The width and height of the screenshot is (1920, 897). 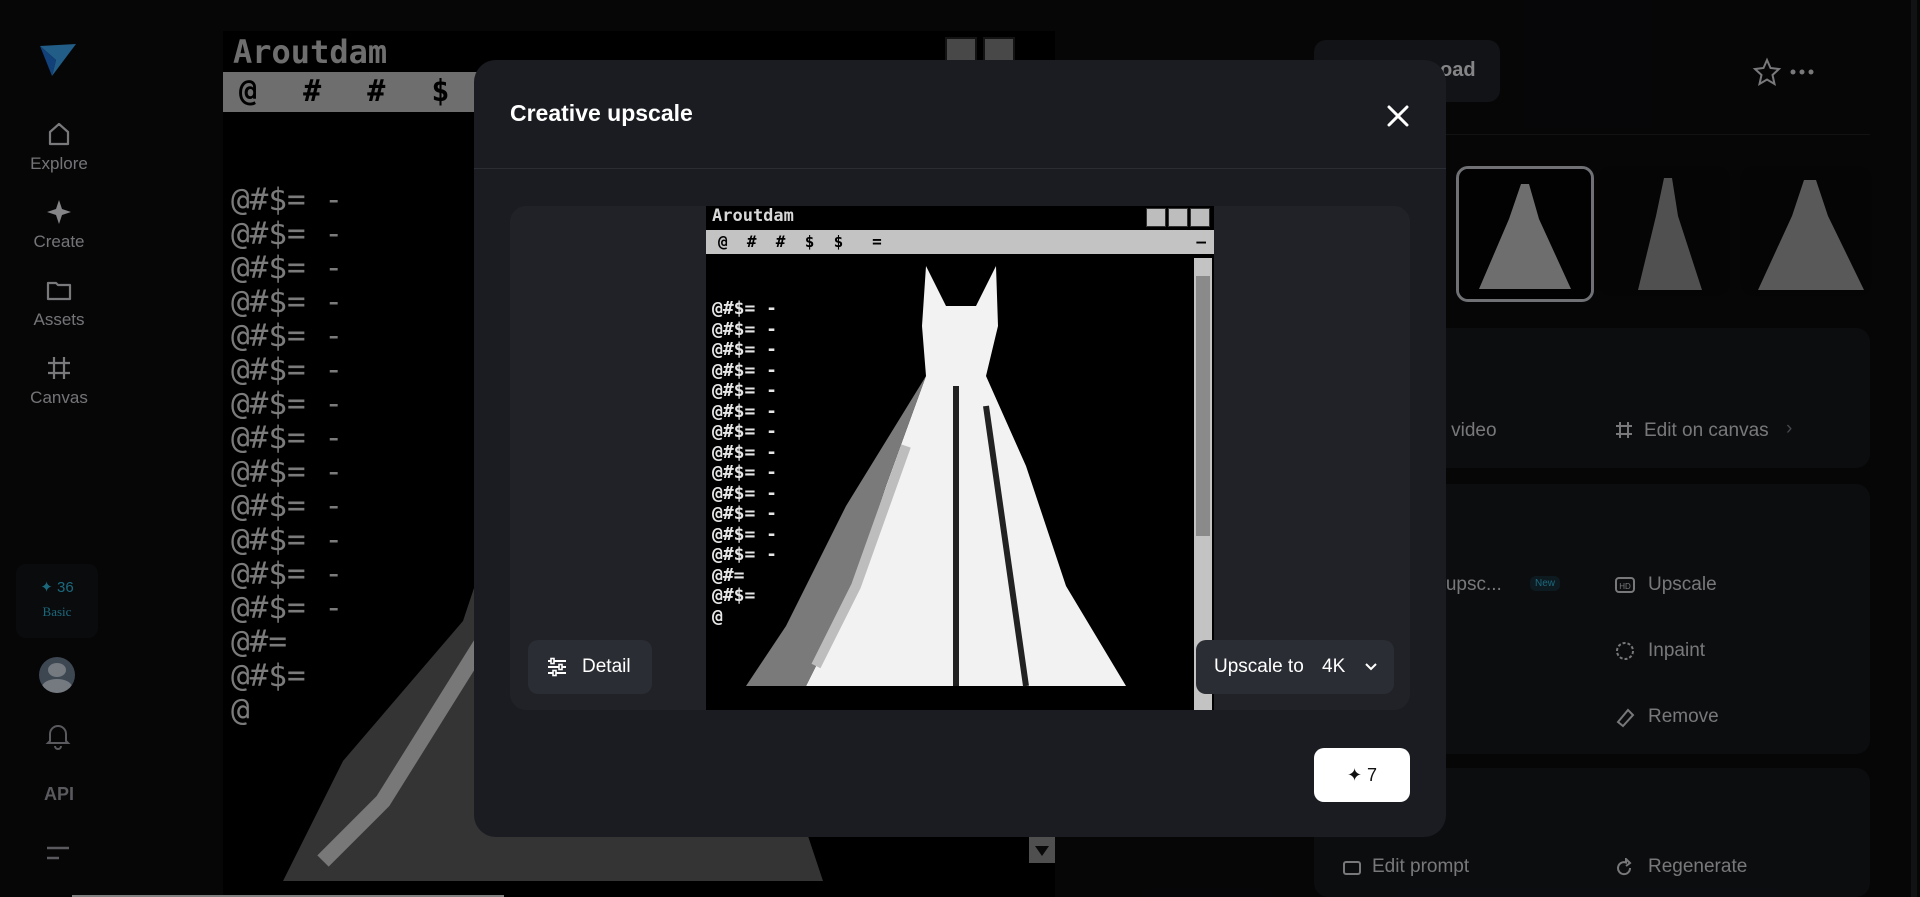 I want to click on preview-title: Aroutdam, so click(x=753, y=216).